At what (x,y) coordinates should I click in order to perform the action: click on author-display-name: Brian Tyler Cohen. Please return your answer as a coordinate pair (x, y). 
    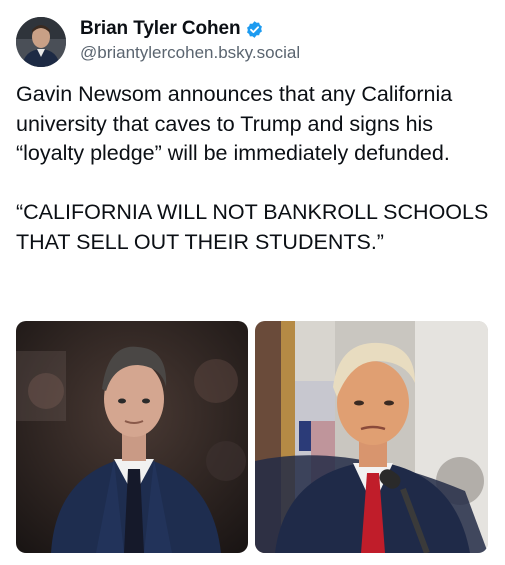
    Looking at the image, I should click on (160, 29).